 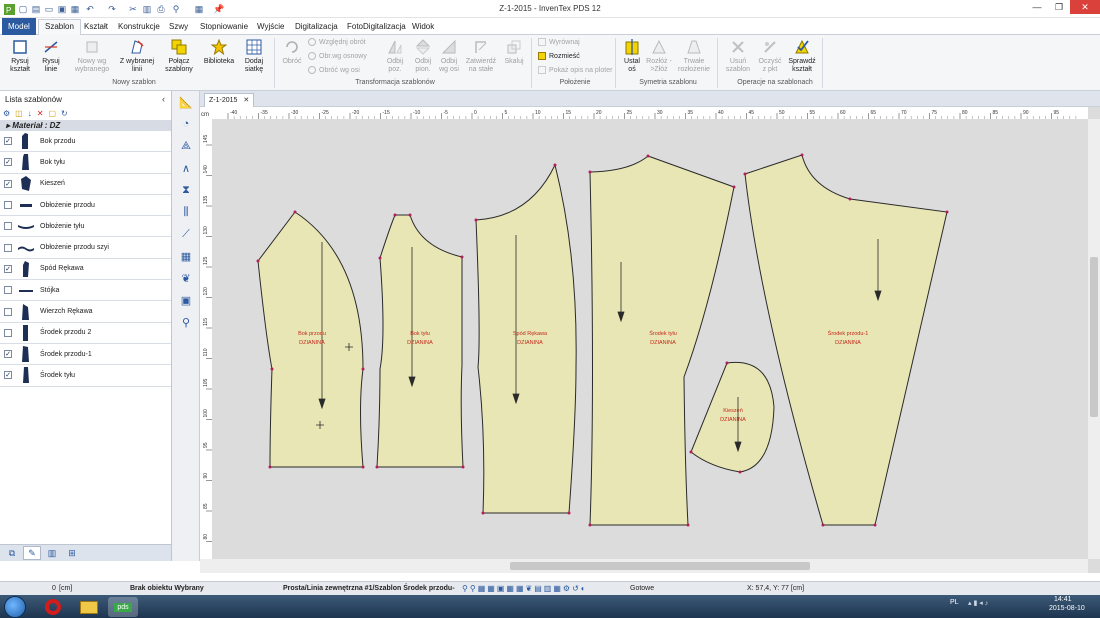 What do you see at coordinates (738, 56) in the screenshot?
I see `usun-szablon-button: Usuń szablon` at bounding box center [738, 56].